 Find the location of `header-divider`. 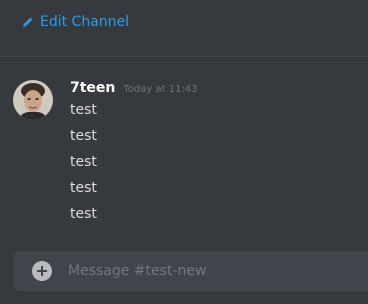

header-divider is located at coordinates (184, 56).